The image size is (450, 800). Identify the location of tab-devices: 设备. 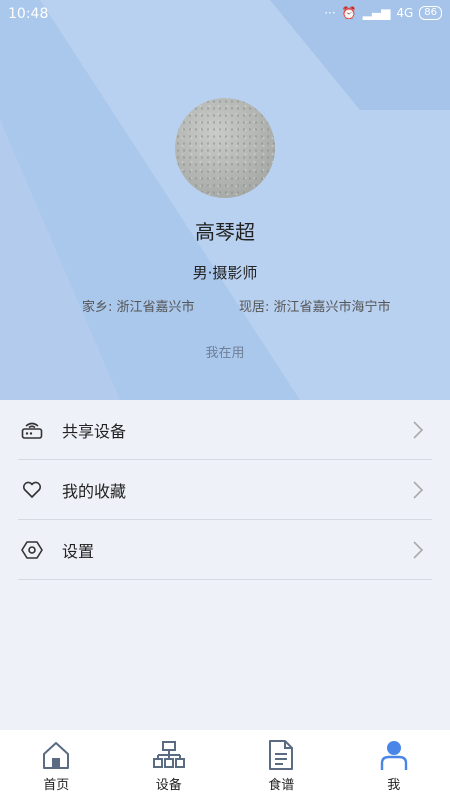
(169, 765).